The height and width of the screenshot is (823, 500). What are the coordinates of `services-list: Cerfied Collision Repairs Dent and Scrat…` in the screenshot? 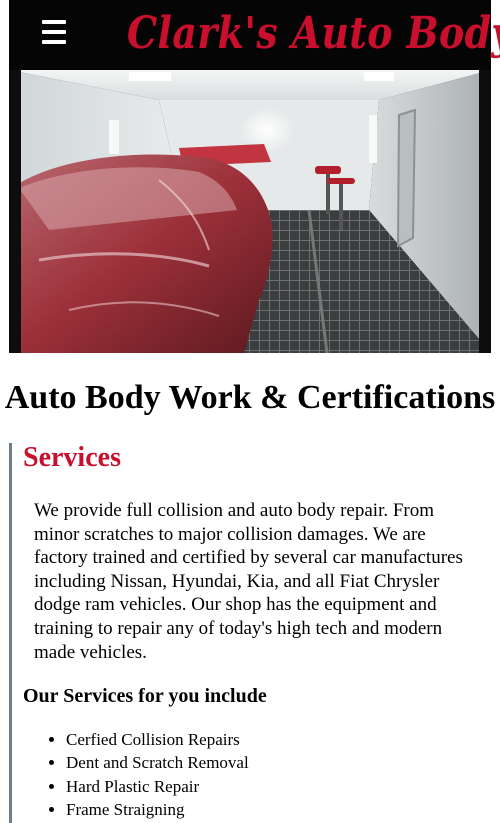 It's located at (157, 775).